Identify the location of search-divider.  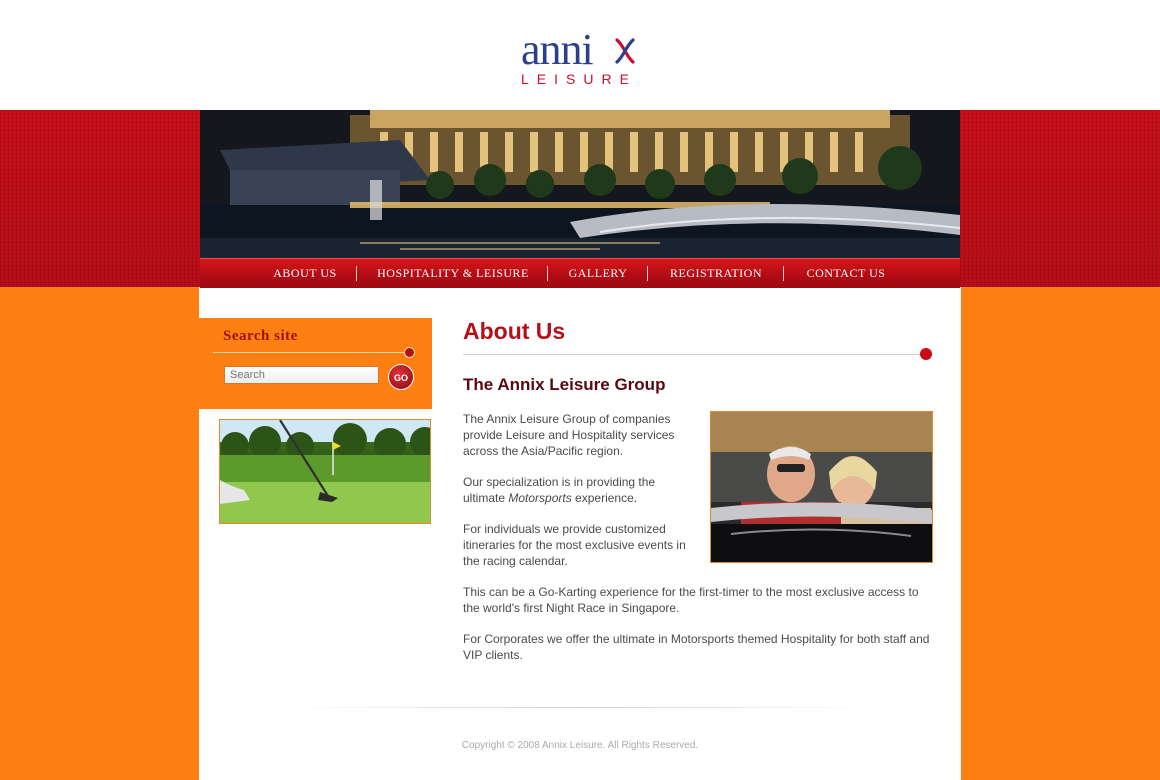
(310, 352).